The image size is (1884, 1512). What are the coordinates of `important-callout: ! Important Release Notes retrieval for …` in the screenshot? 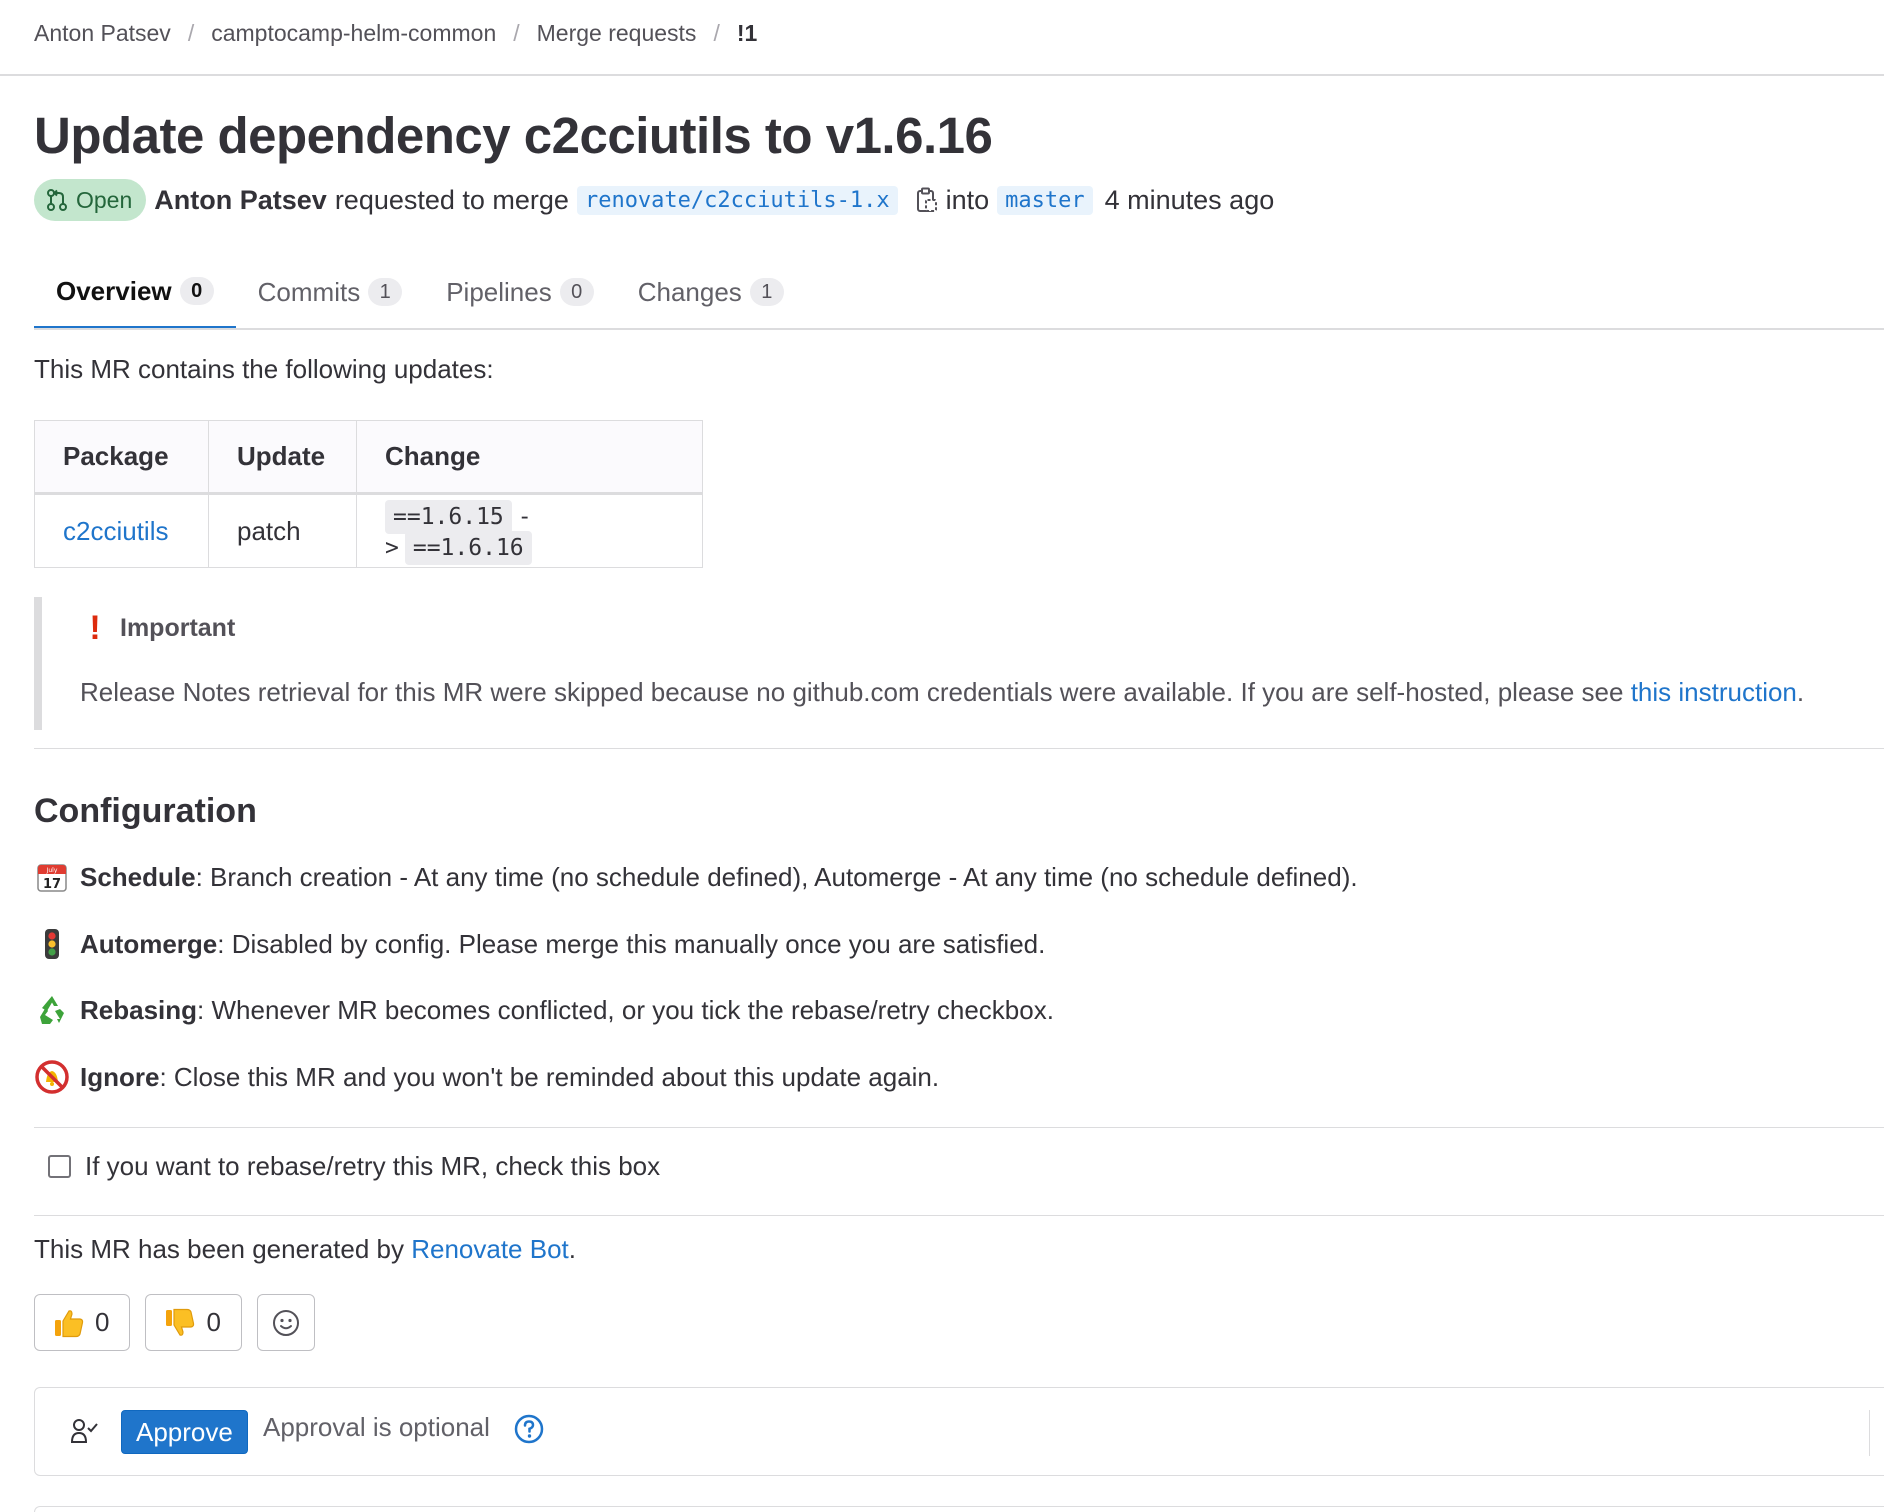 It's located at (959, 663).